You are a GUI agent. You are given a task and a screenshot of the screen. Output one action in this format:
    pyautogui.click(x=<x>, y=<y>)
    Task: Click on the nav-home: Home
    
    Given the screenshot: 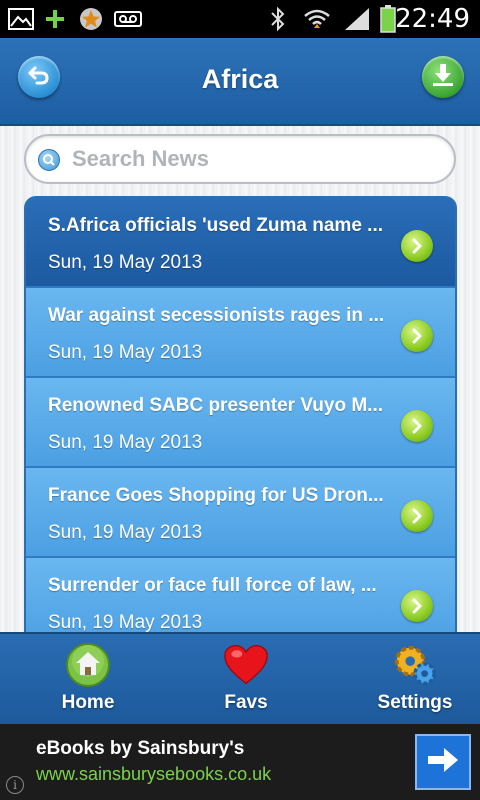 What is the action you would take?
    pyautogui.click(x=88, y=680)
    